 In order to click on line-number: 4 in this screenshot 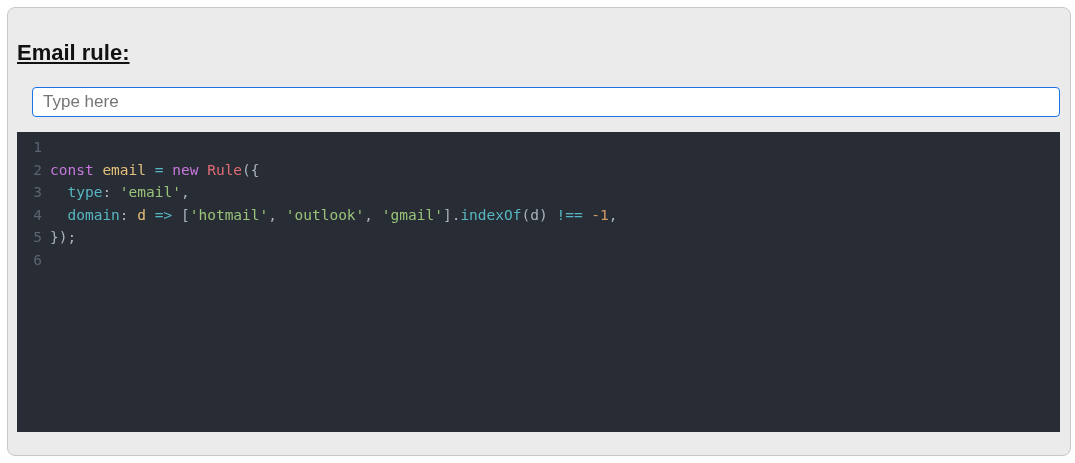, I will do `click(37, 215)`.